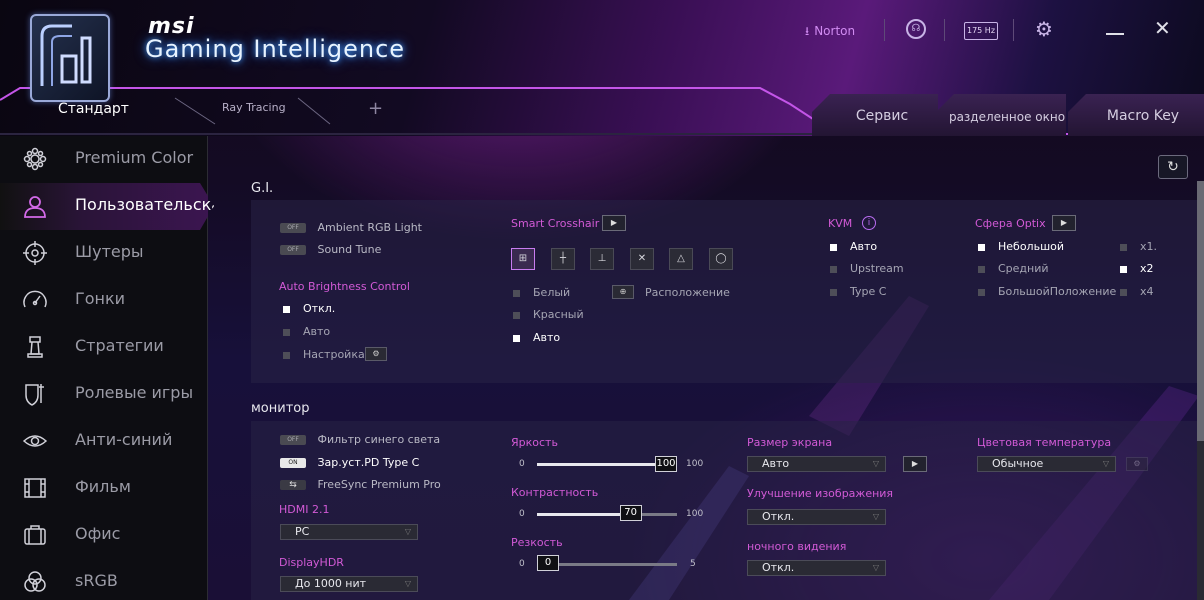 This screenshot has height=600, width=1204. I want to click on sharpness-slider-thumb: 0, so click(548, 563).